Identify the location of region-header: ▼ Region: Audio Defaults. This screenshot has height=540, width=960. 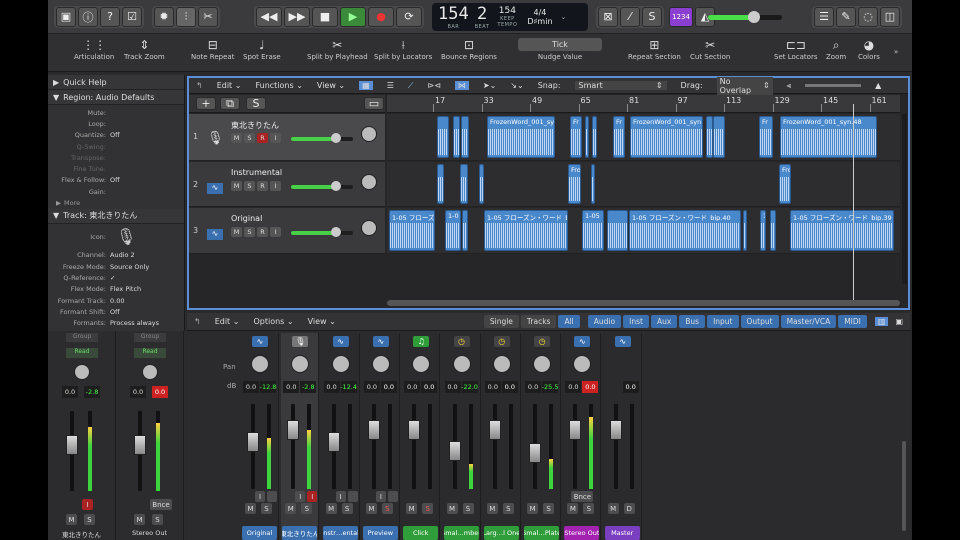
(116, 97).